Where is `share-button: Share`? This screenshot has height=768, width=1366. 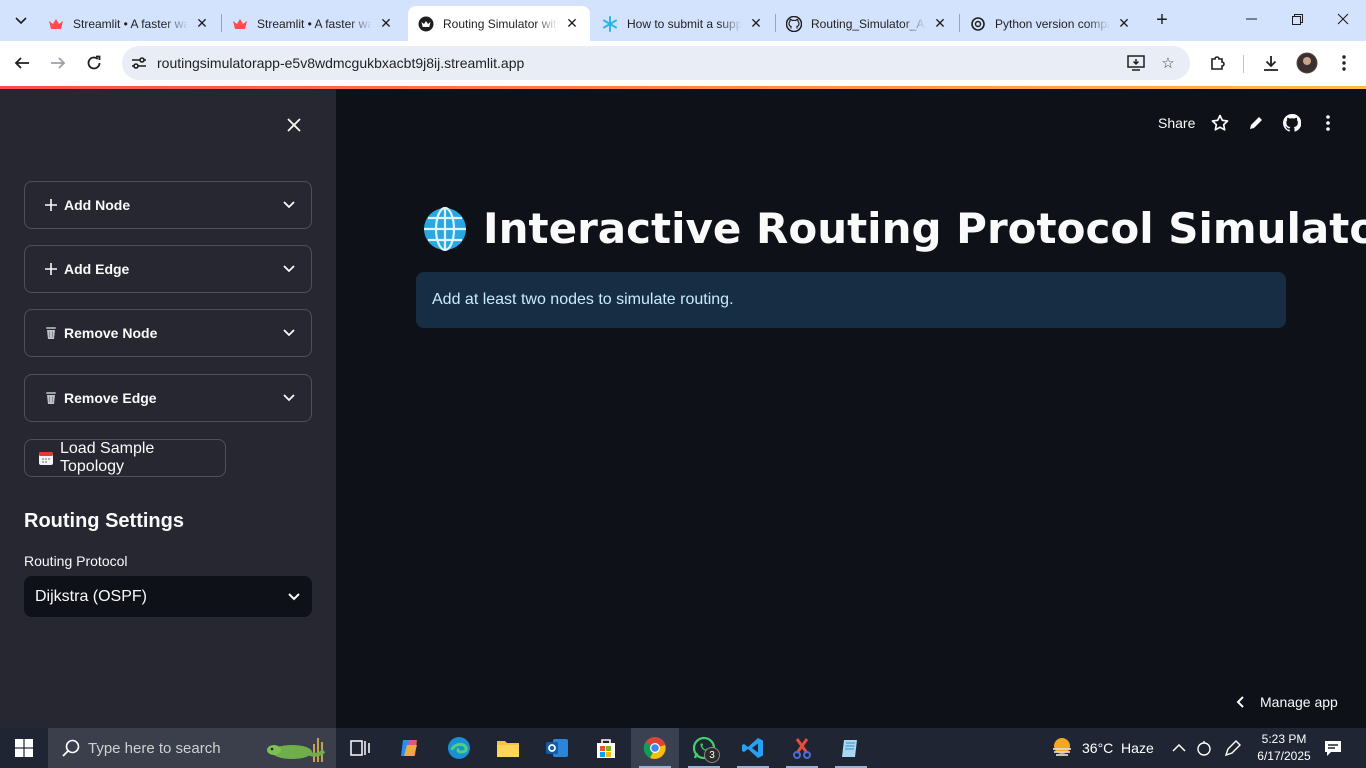
share-button: Share is located at coordinates (1176, 123).